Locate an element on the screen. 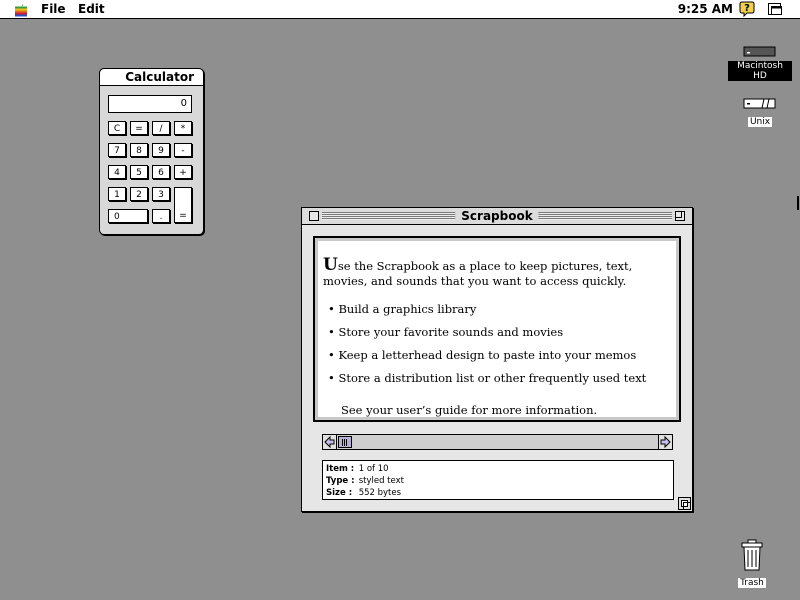  scroll-thumb is located at coordinates (345, 442).